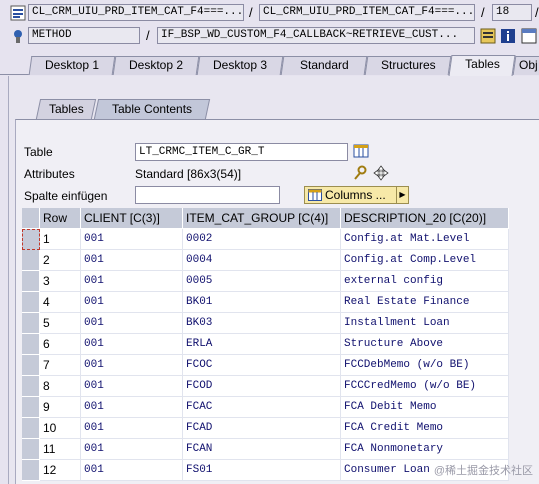 Image resolution: width=539 pixels, height=484 pixels. Describe the element at coordinates (60, 365) in the screenshot. I see `cell-row-number: 7` at that location.